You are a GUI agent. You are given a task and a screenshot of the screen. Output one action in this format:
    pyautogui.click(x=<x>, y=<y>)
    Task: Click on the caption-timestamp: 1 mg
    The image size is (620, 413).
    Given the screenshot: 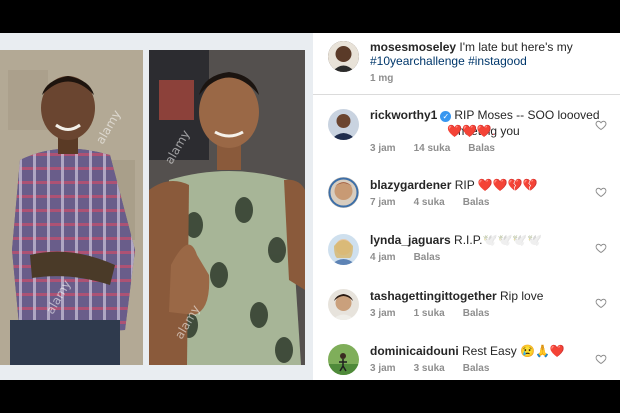 What is the action you would take?
    pyautogui.click(x=382, y=78)
    